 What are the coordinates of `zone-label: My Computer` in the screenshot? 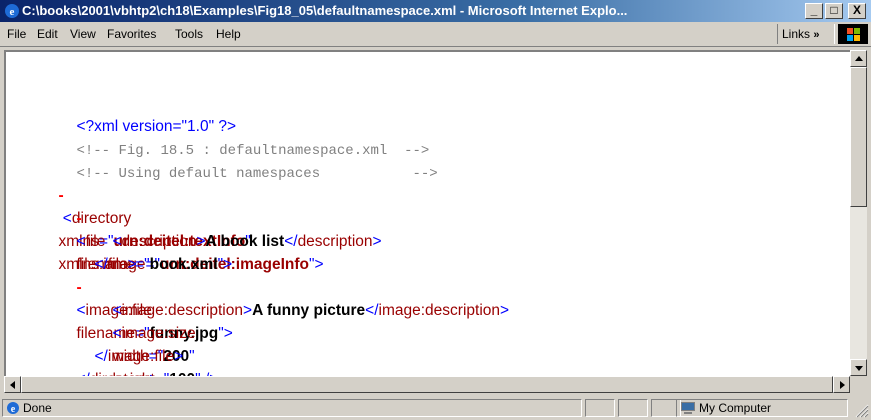 It's located at (735, 408).